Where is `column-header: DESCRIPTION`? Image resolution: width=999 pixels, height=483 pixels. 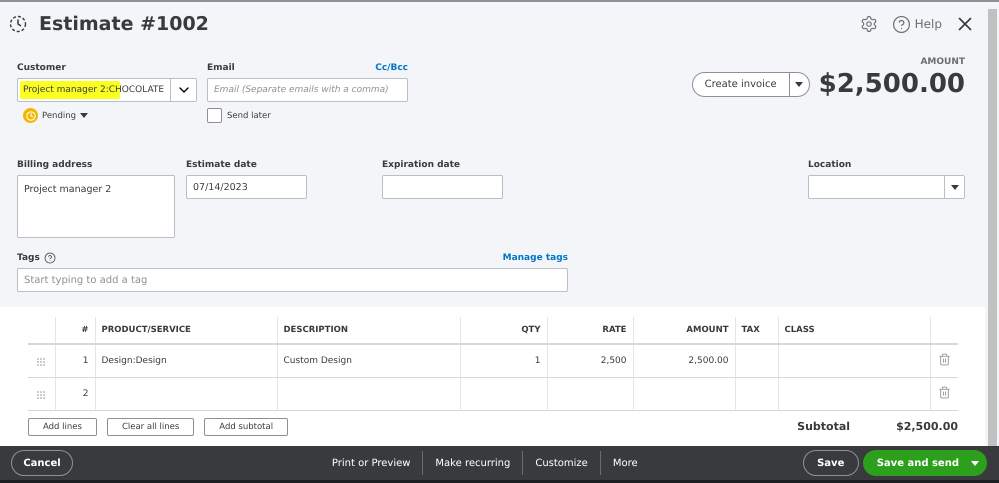
column-header: DESCRIPTION is located at coordinates (368, 330).